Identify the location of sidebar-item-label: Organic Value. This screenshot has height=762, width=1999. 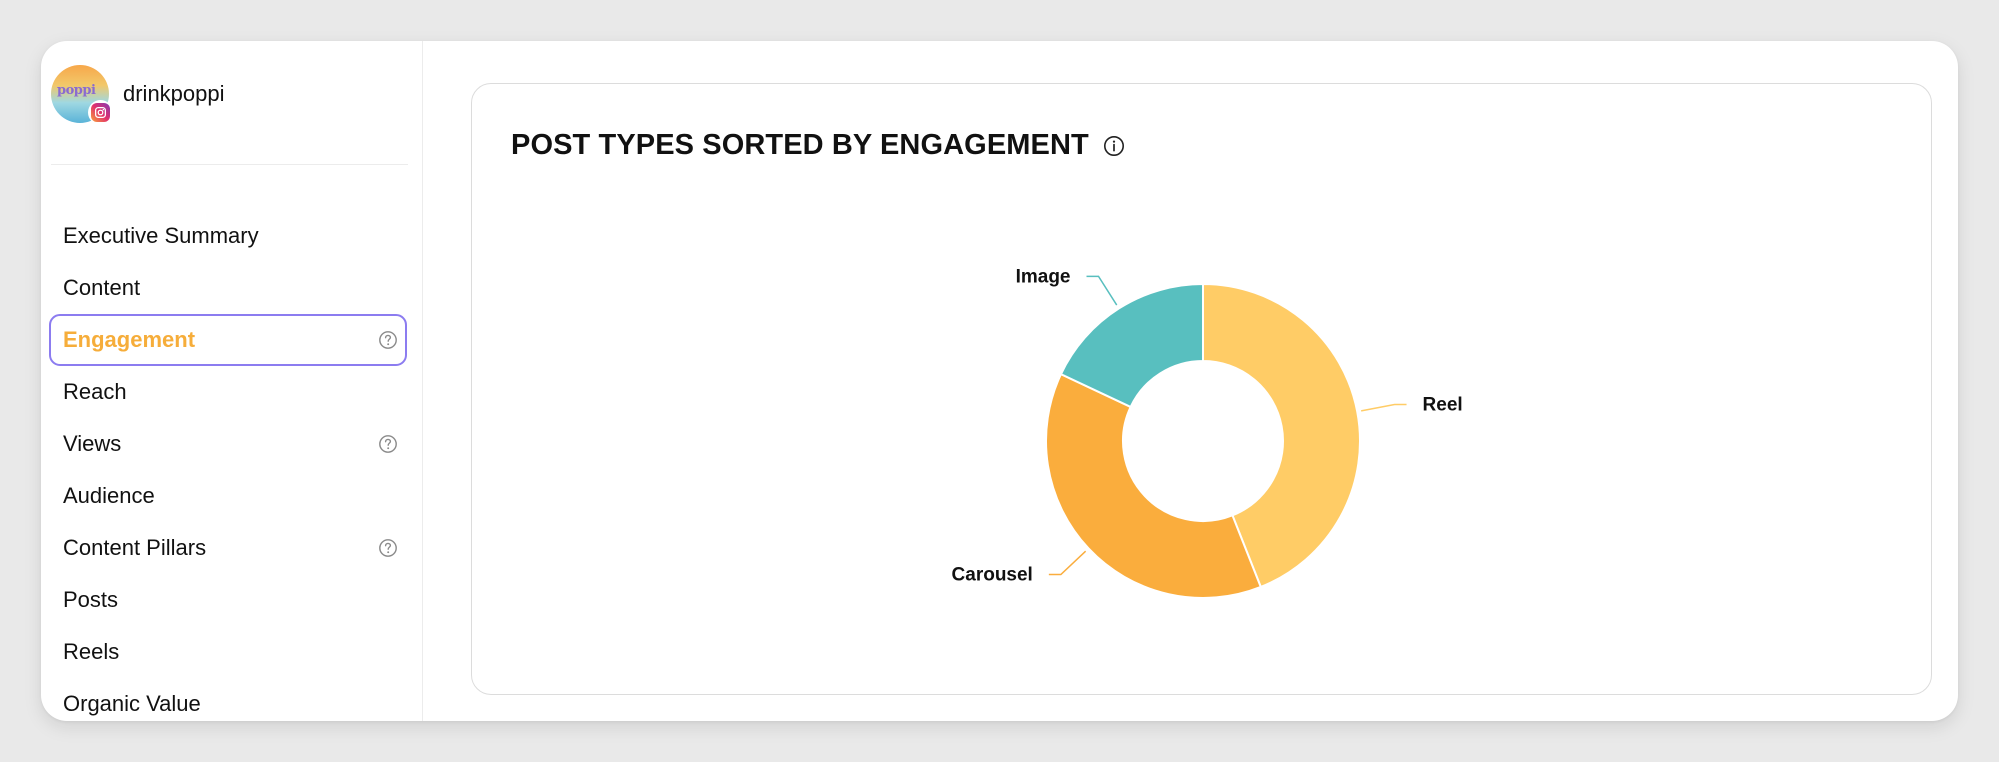
(132, 703).